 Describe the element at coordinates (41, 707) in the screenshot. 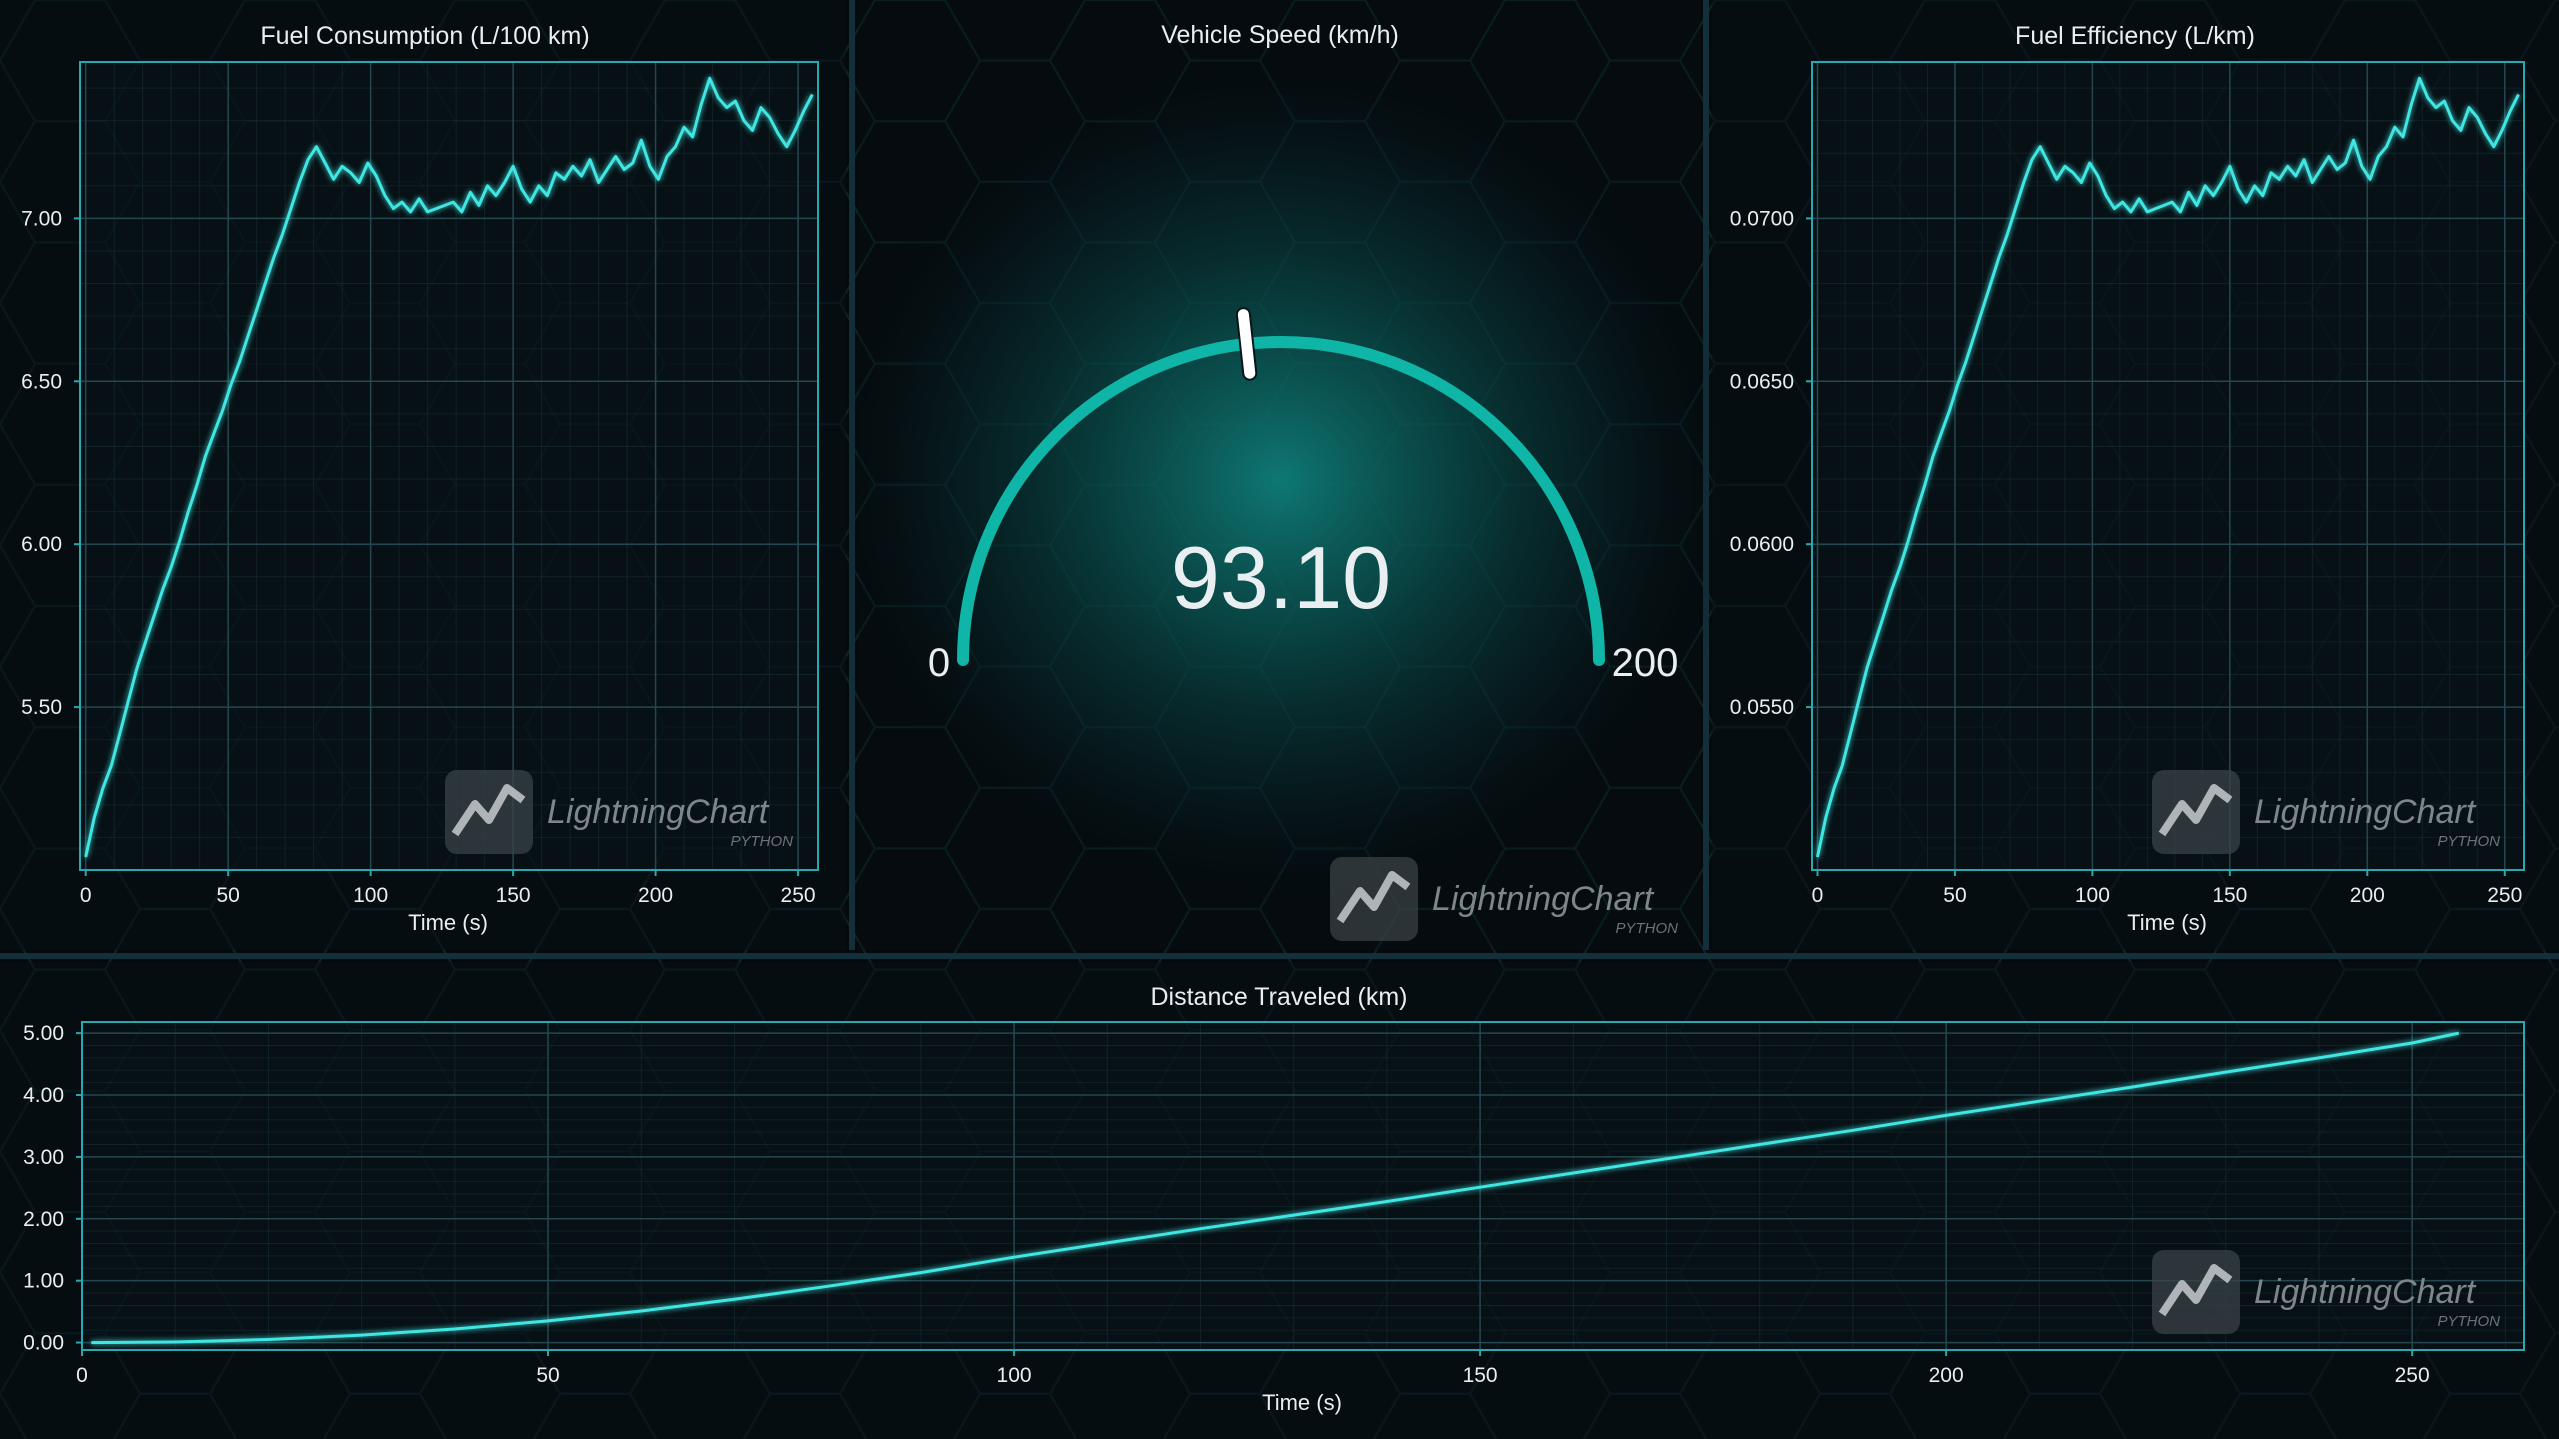

I see `y-tick-label: 5.50` at that location.